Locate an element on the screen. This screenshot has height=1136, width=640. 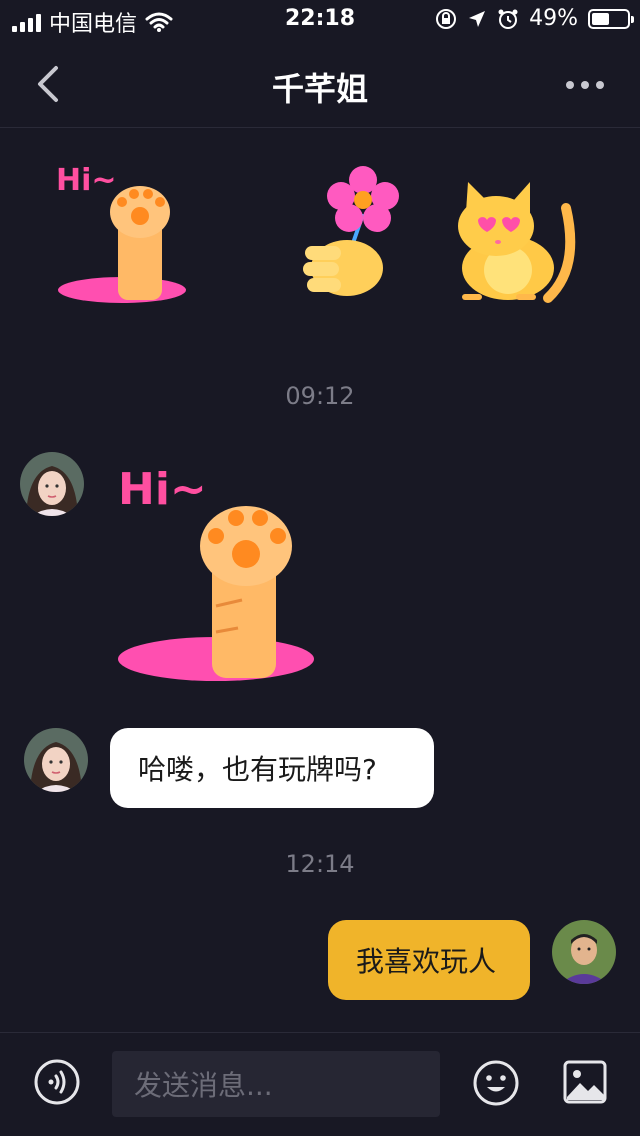
message-text: 我喜欢玩人 is located at coordinates (426, 961).